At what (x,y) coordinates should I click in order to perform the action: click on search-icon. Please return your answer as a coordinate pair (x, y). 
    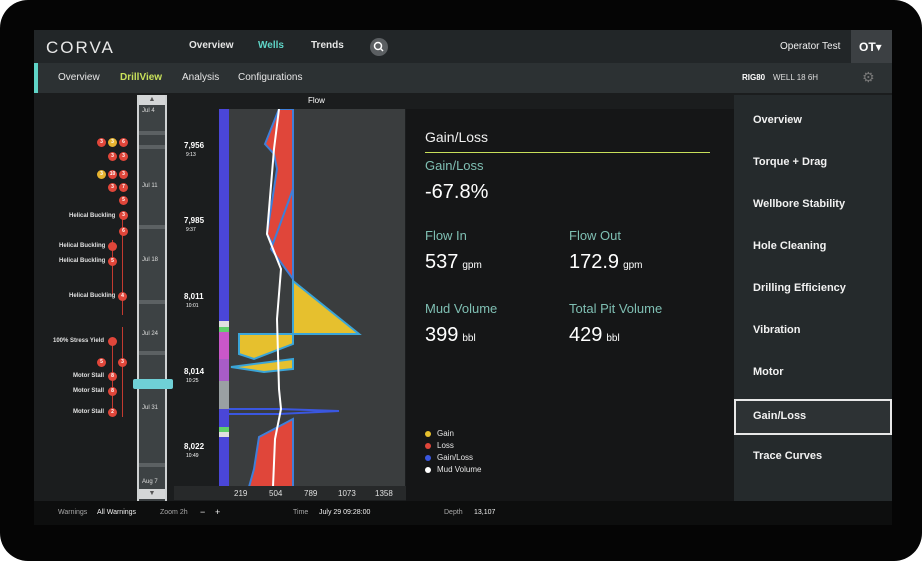
    Looking at the image, I should click on (378, 46).